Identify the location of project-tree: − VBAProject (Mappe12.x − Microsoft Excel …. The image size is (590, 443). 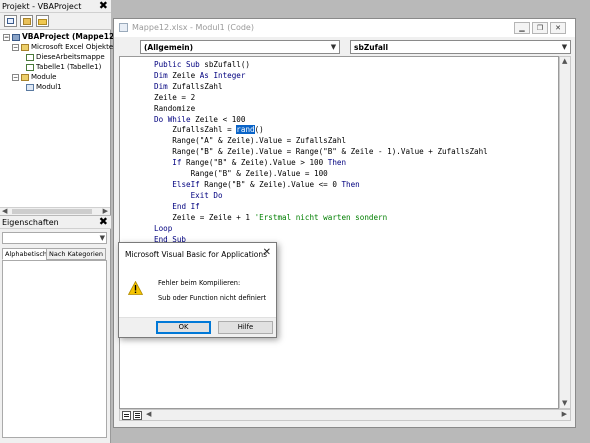
(61, 119).